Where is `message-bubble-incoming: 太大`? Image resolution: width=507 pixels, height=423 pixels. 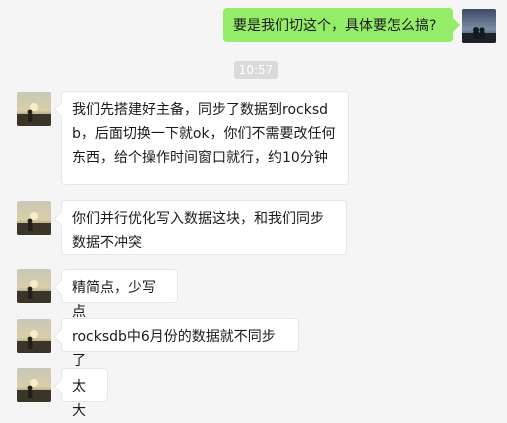 message-bubble-incoming: 太大 is located at coordinates (84, 393).